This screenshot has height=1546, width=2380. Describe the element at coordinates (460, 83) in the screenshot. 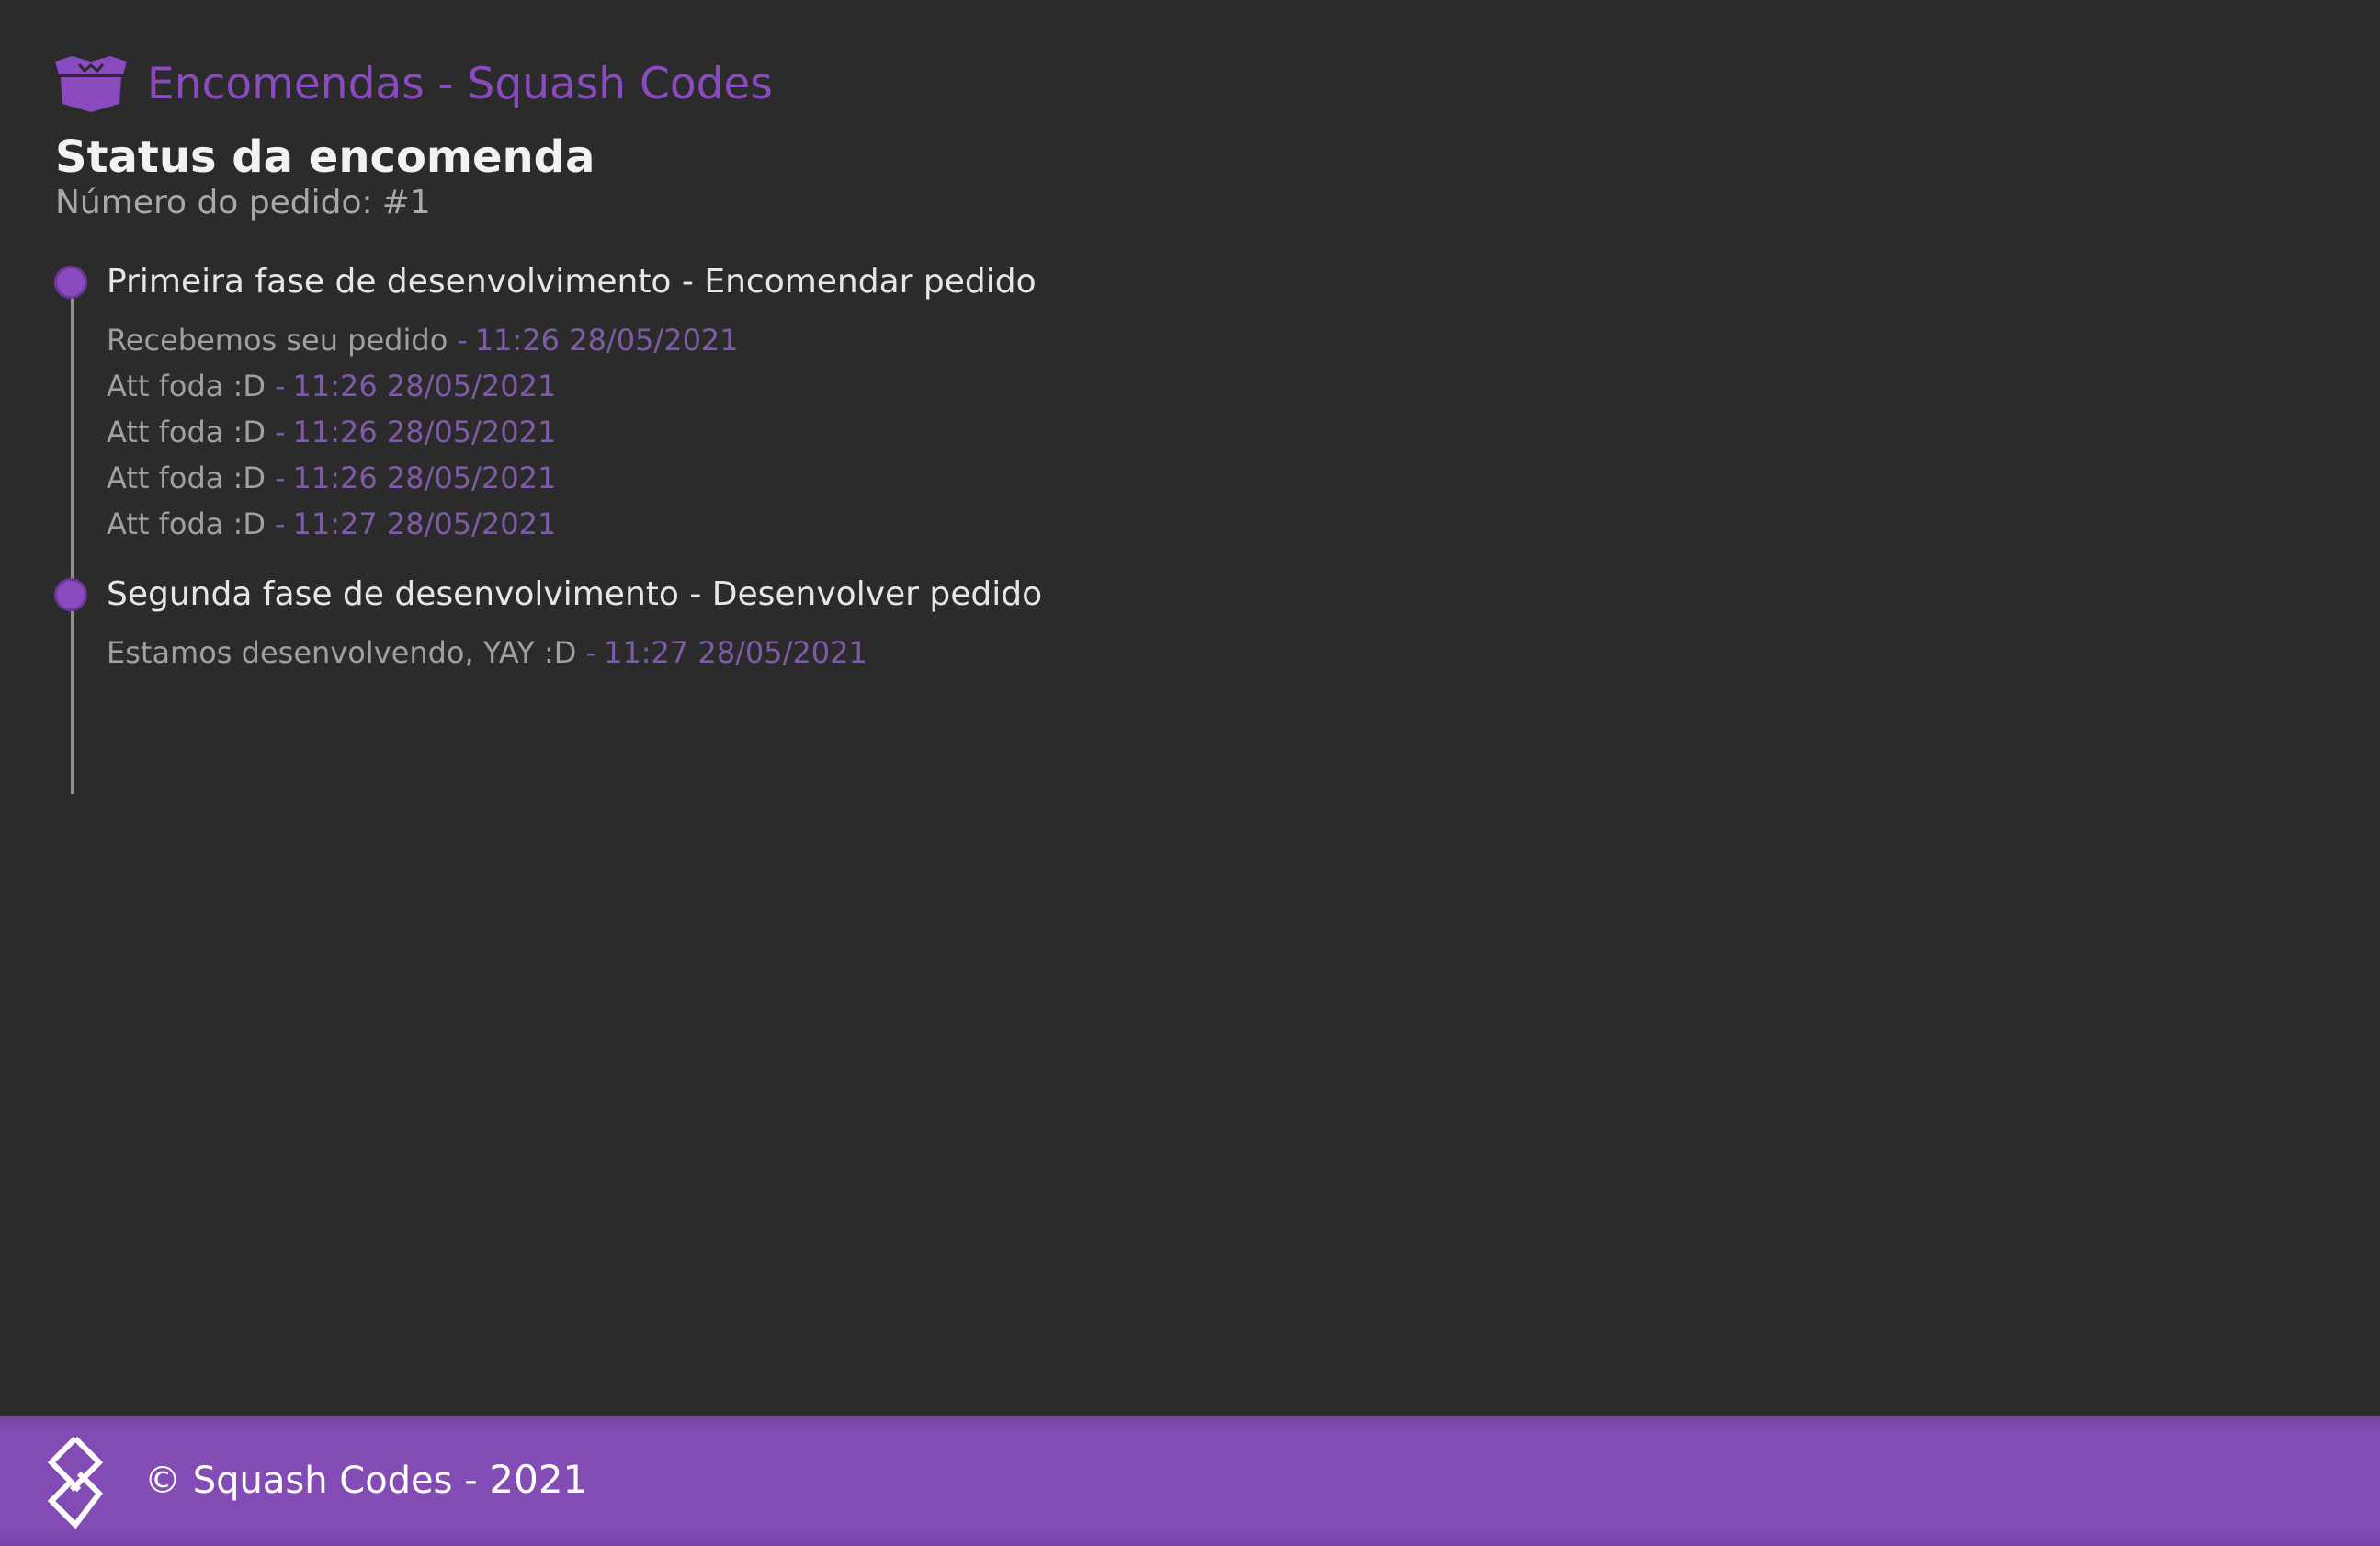

I see `app-title: Encomendas - Squash Codes` at that location.